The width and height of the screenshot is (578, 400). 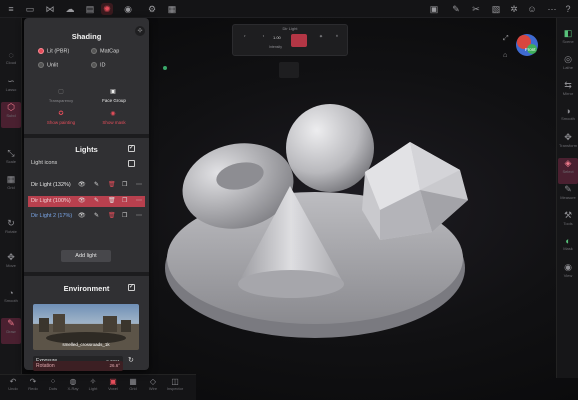 What do you see at coordinates (496, 9) in the screenshot?
I see `layers2-icon: ▧` at bounding box center [496, 9].